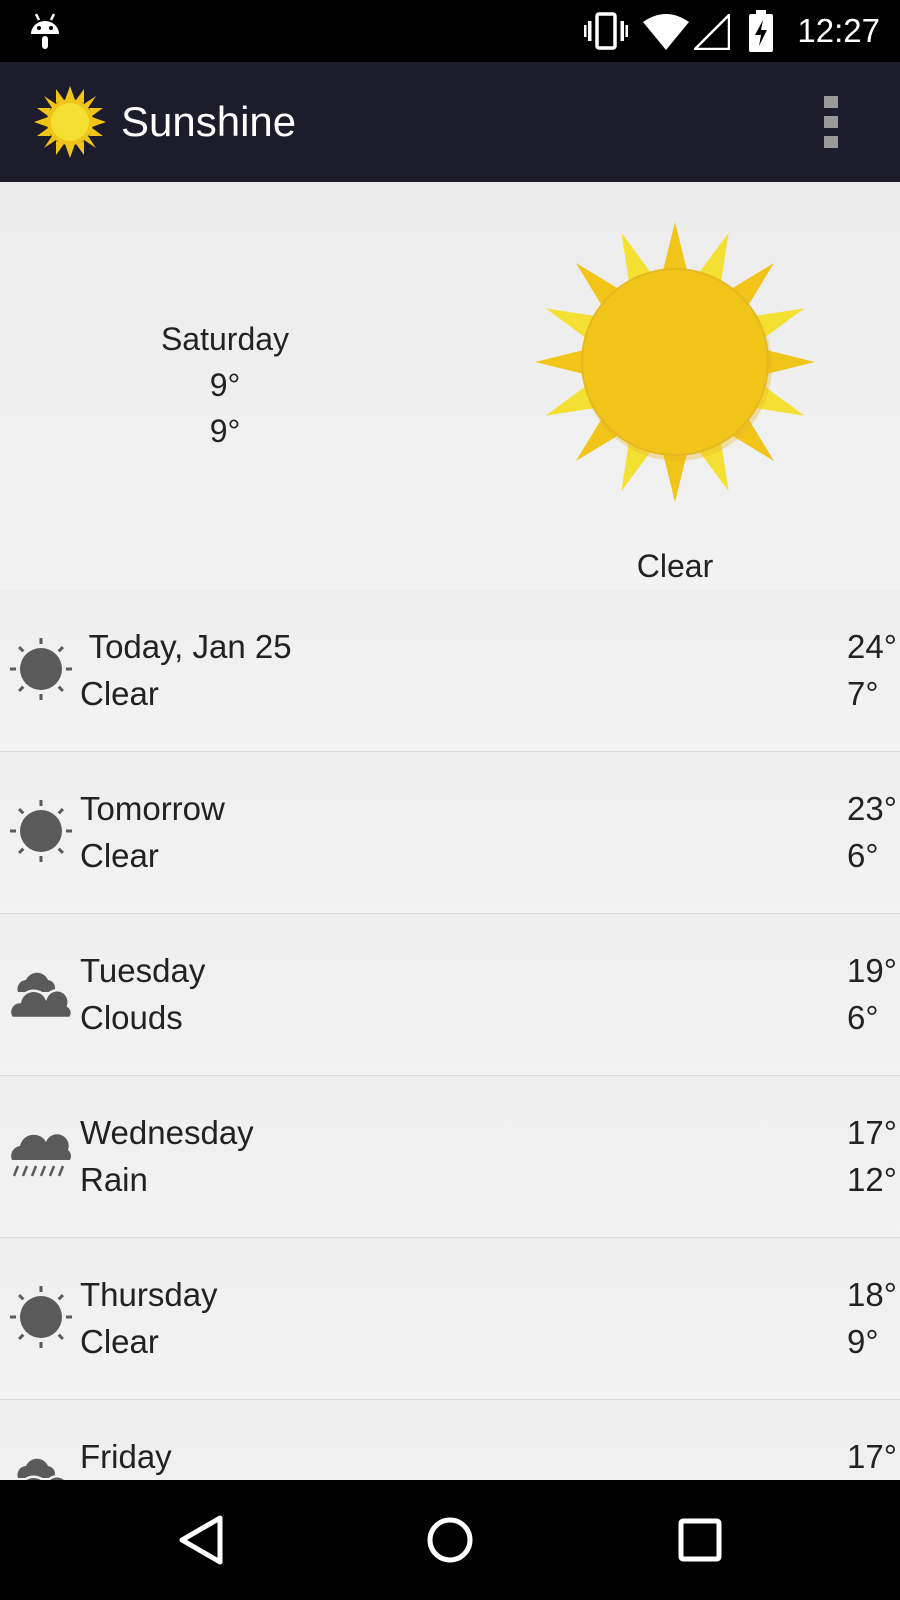 The image size is (900, 1600). What do you see at coordinates (872, 1294) in the screenshot?
I see `forecast-high: 18°` at bounding box center [872, 1294].